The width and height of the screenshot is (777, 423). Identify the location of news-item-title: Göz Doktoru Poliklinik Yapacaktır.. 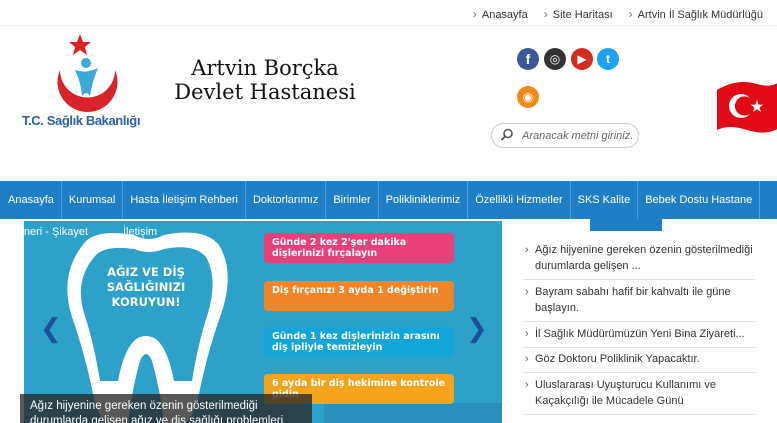
(617, 359).